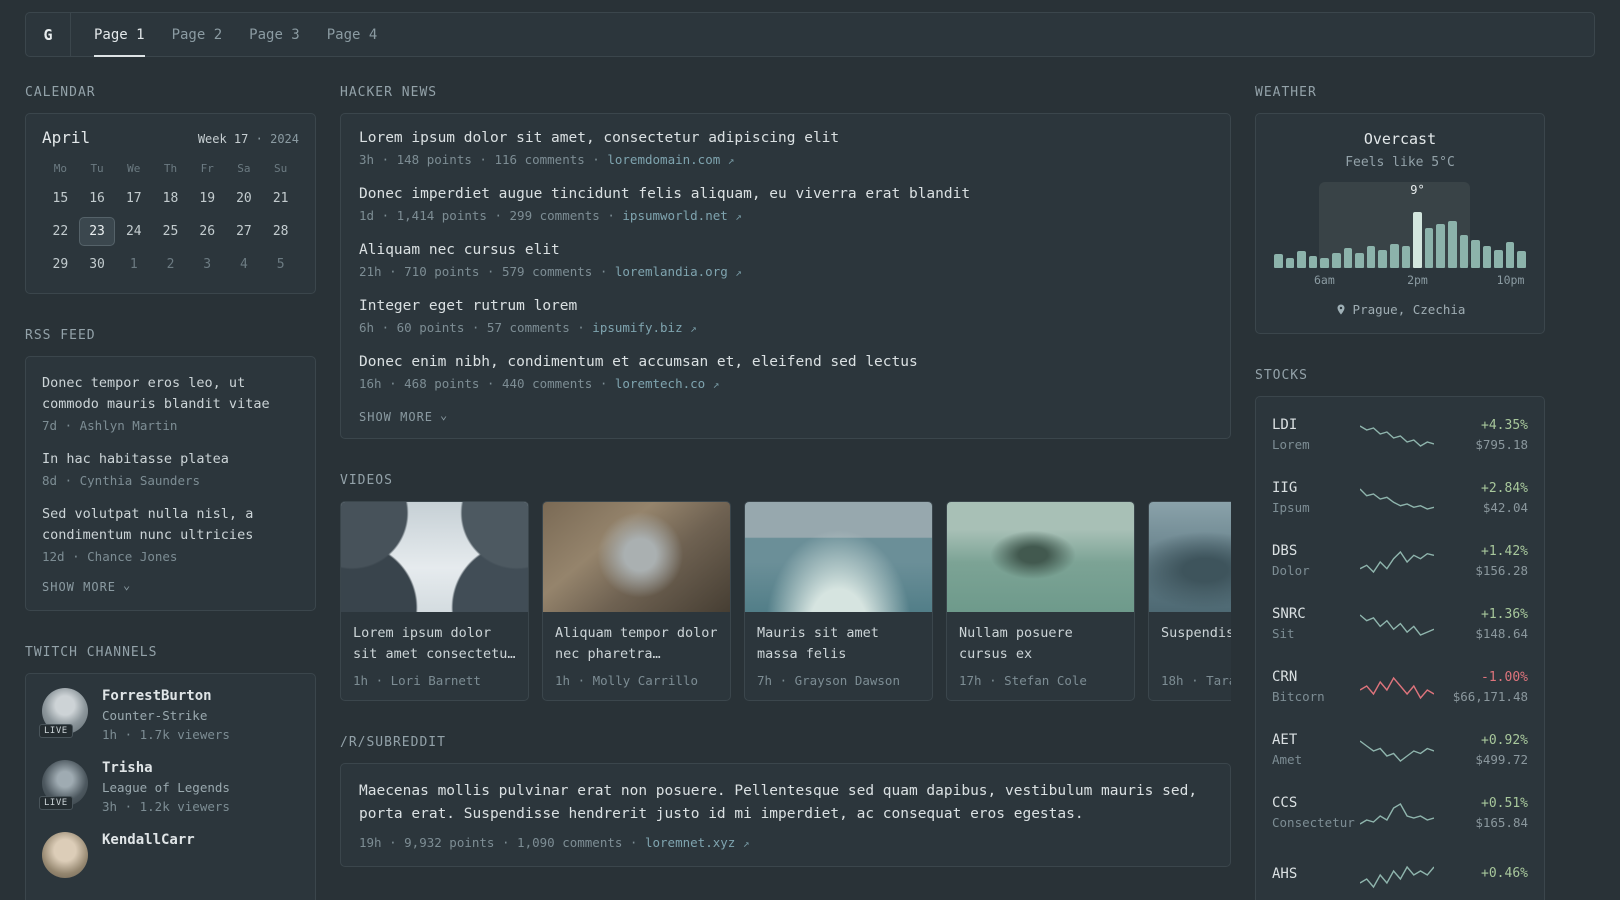 The width and height of the screenshot is (1620, 900). What do you see at coordinates (670, 159) in the screenshot?
I see `hn-item-domain-link: loremdomain.com ↗` at bounding box center [670, 159].